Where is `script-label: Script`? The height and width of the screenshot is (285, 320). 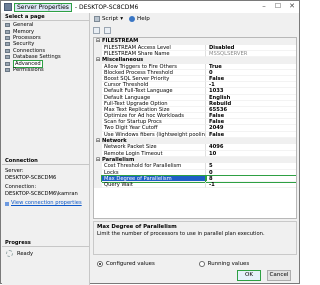
script-label: Script is located at coordinates (110, 19).